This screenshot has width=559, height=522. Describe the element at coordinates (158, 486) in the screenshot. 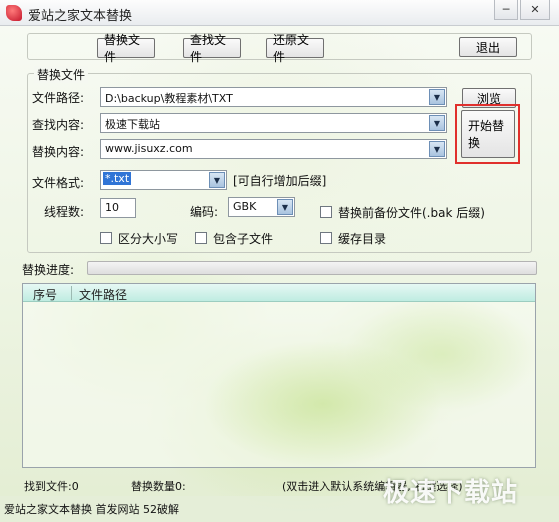

I see `replaced-count: 替换数量0:` at that location.